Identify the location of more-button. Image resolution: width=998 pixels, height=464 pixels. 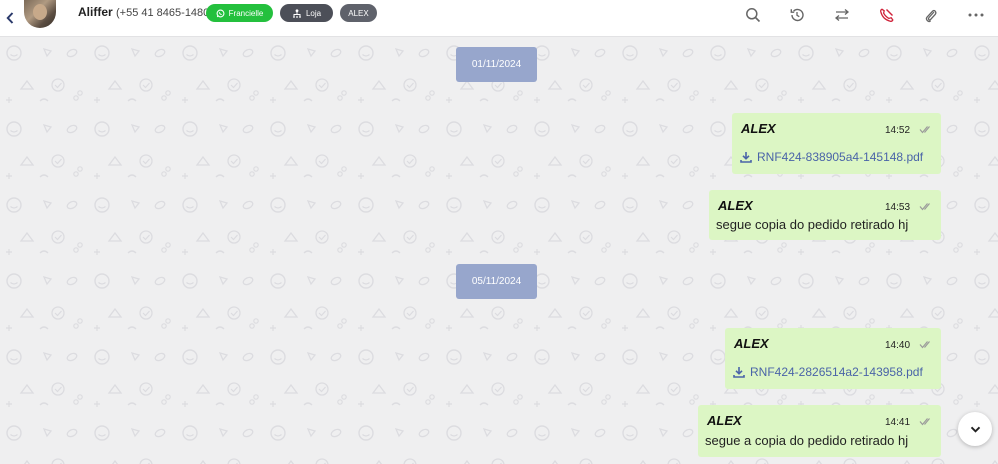
(976, 15).